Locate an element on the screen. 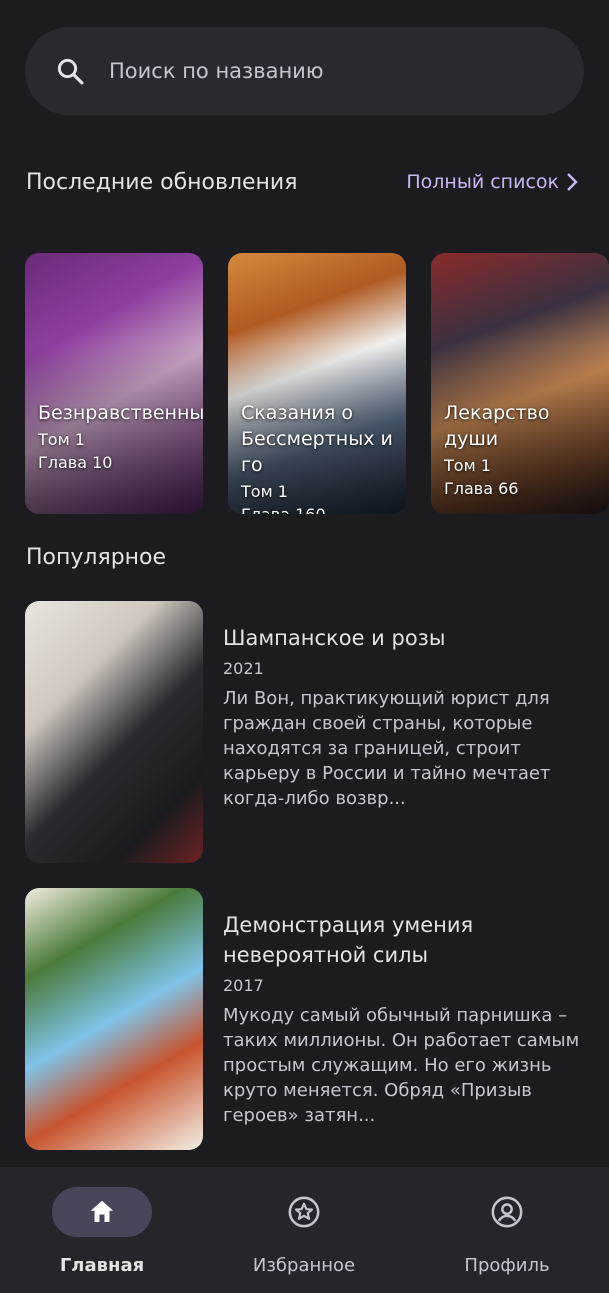 The height and width of the screenshot is (1293, 609). star-icon is located at coordinates (304, 1212).